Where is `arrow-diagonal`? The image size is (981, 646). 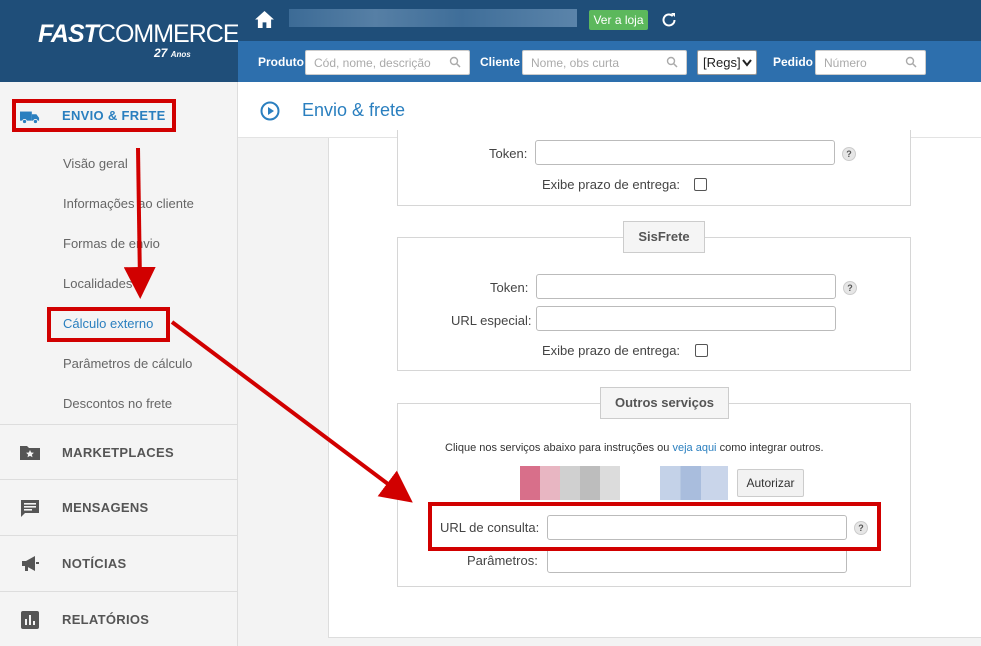 arrow-diagonal is located at coordinates (291, 411).